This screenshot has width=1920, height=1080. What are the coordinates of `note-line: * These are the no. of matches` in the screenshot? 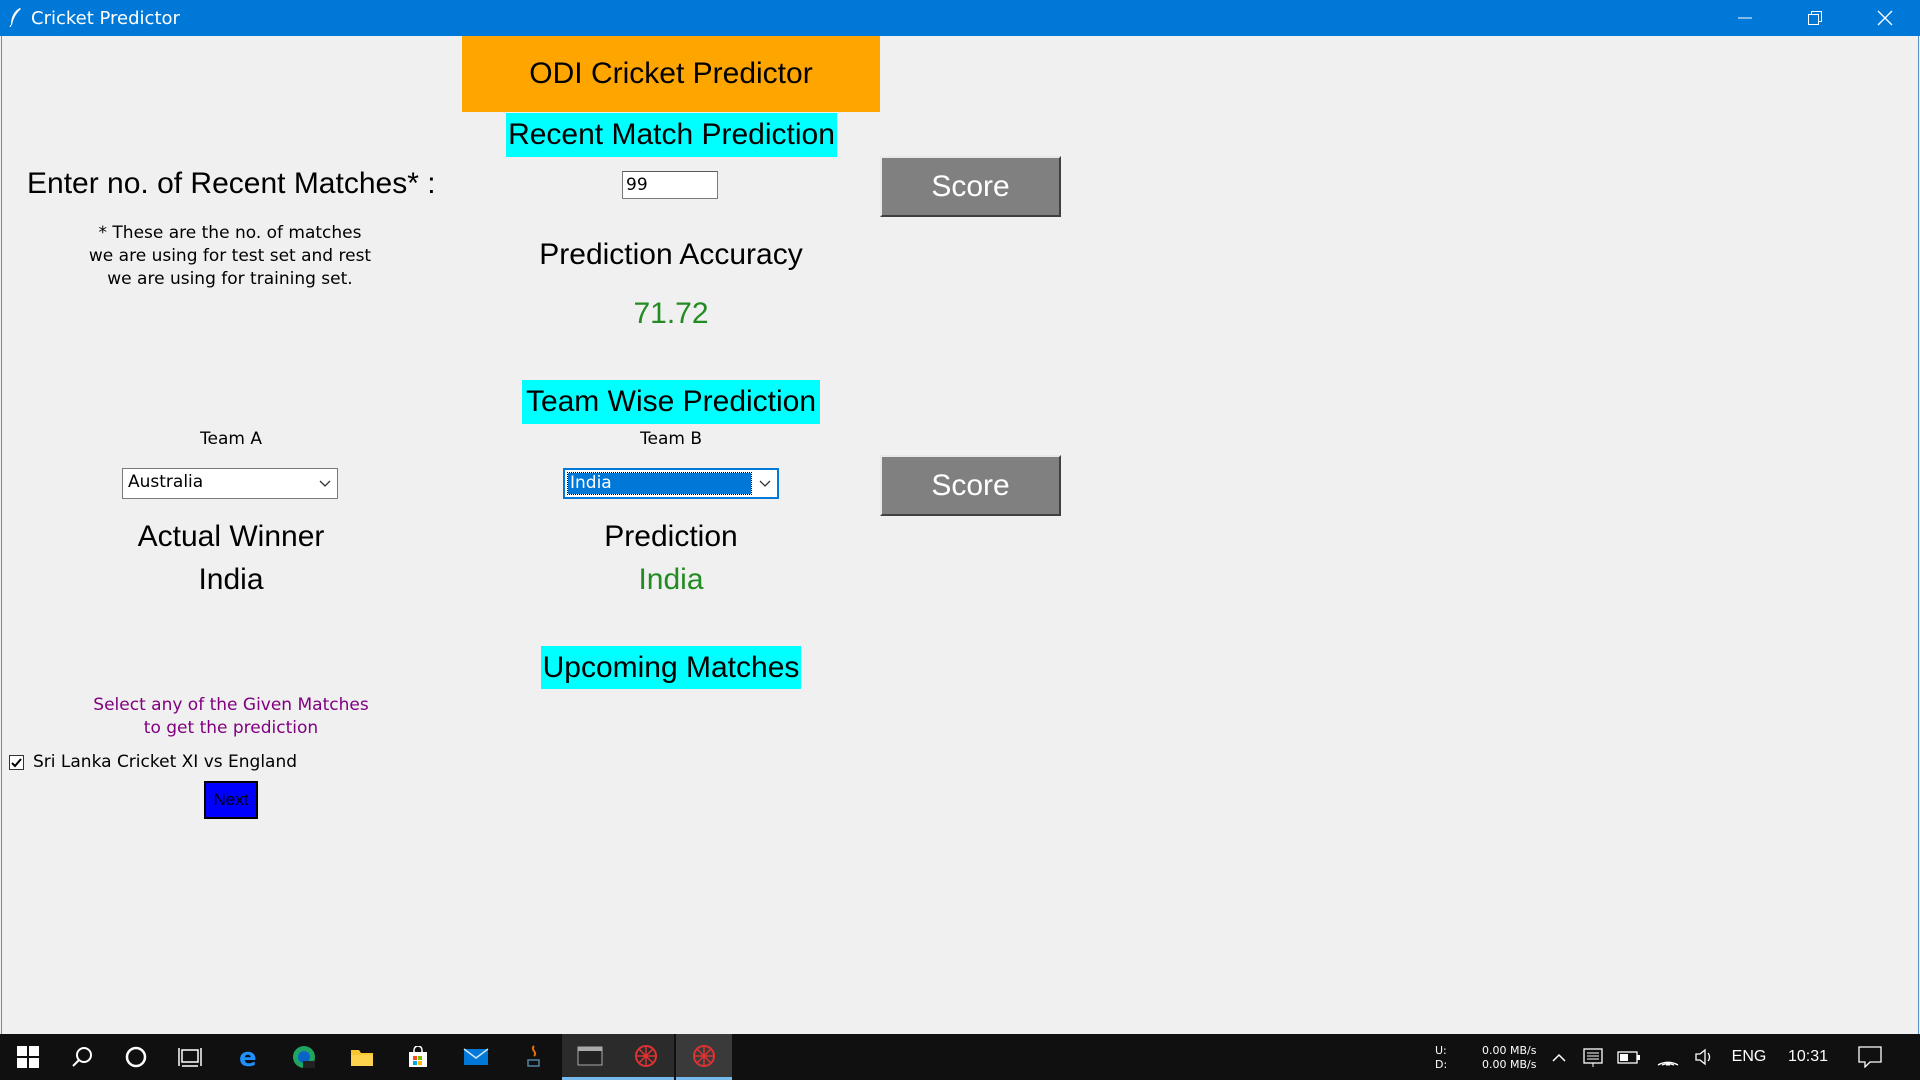 It's located at (230, 233).